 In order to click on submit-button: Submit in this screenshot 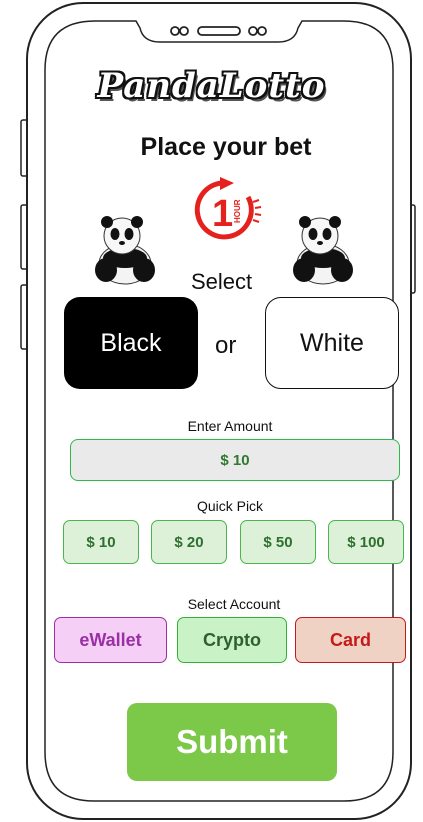, I will do `click(232, 742)`.